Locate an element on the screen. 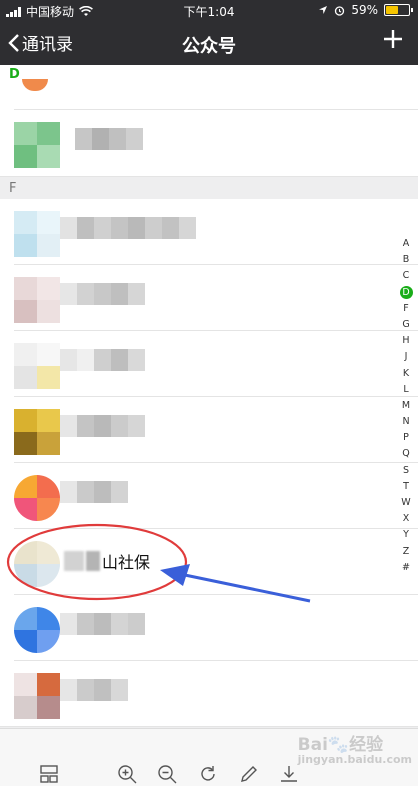 The width and height of the screenshot is (418, 786). index-letter-a: A is located at coordinates (406, 244).